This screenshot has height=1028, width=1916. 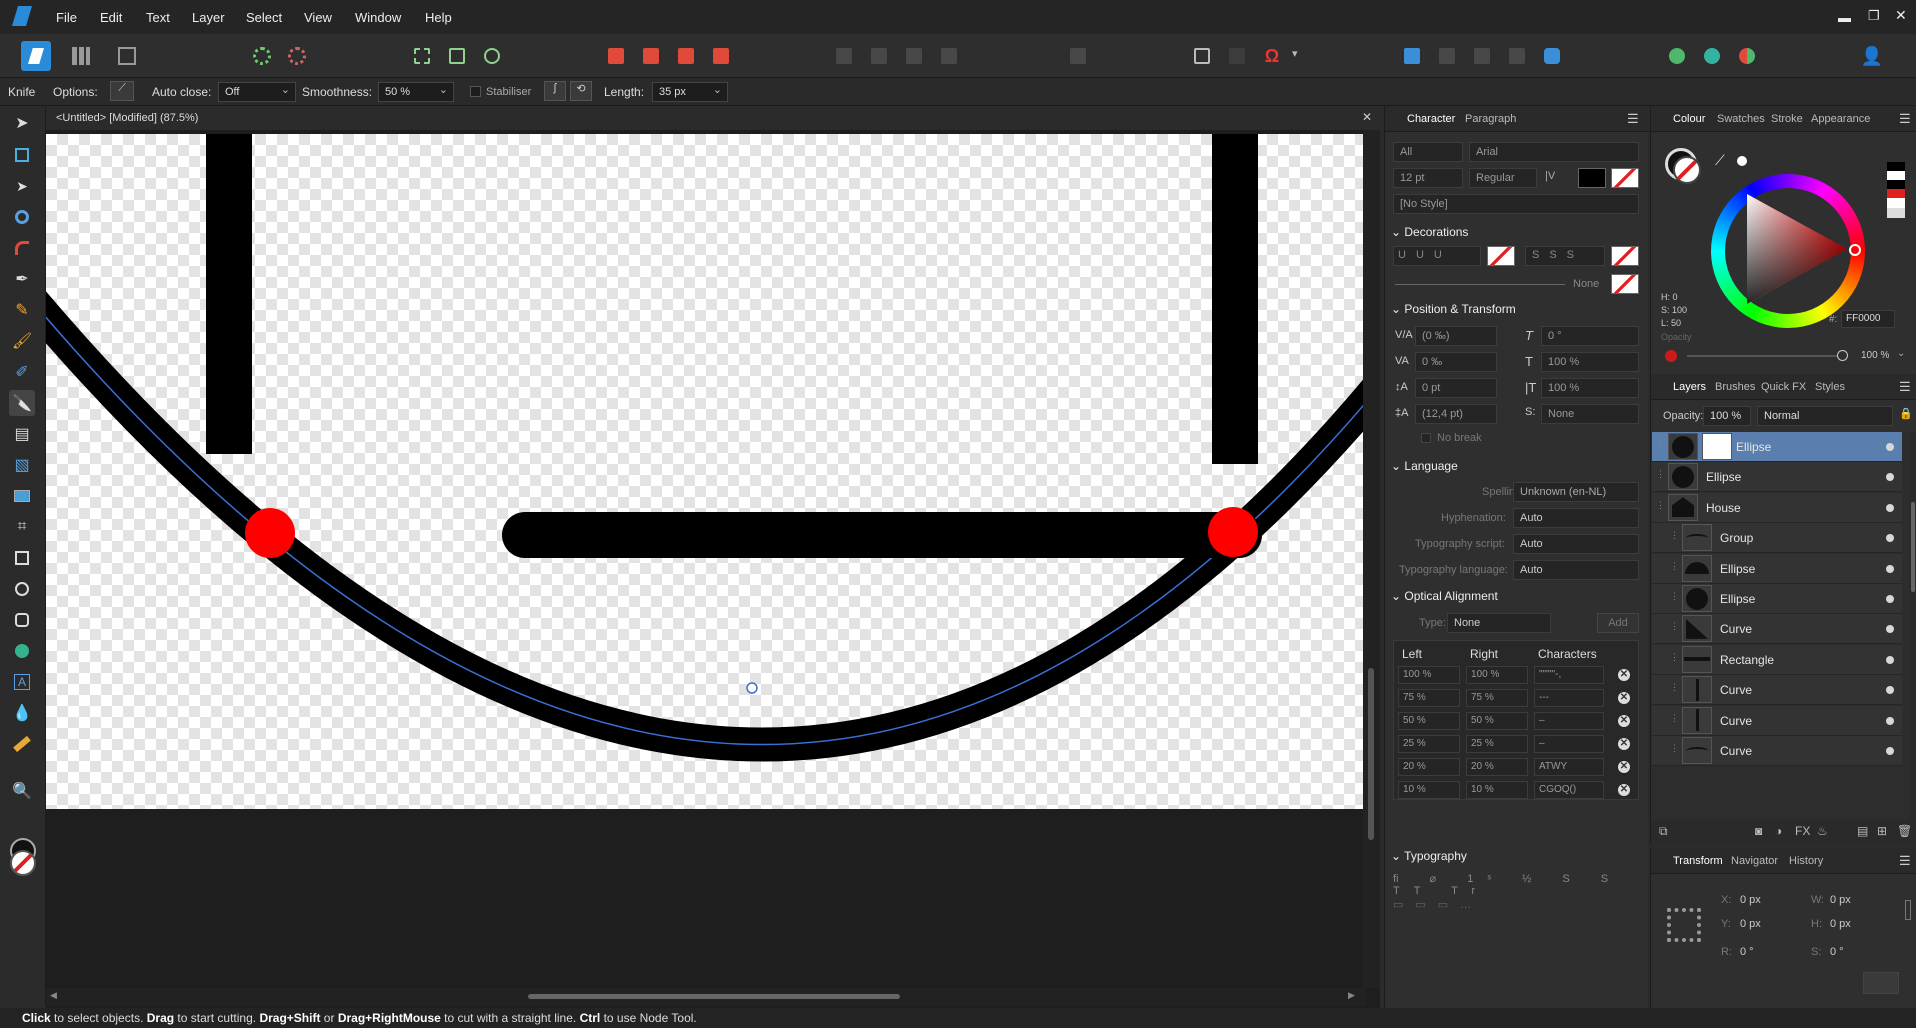 What do you see at coordinates (1202, 56) in the screenshot?
I see `flip-icon` at bounding box center [1202, 56].